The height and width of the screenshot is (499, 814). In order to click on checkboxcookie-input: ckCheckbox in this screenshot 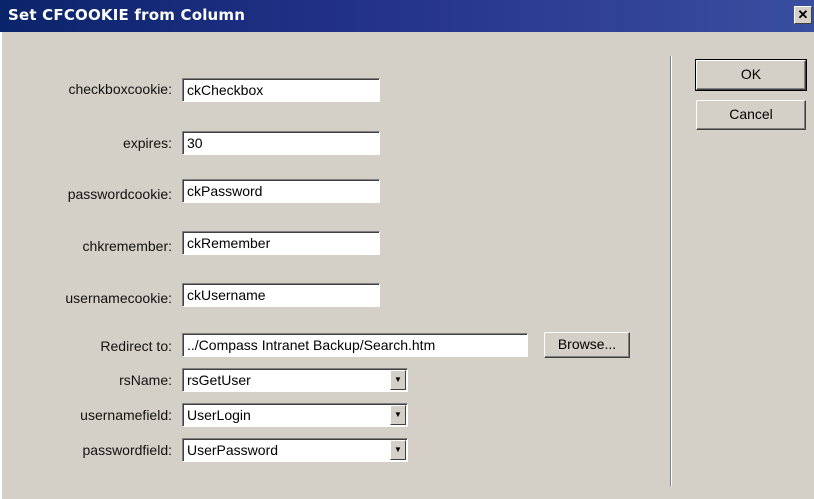, I will do `click(281, 90)`.